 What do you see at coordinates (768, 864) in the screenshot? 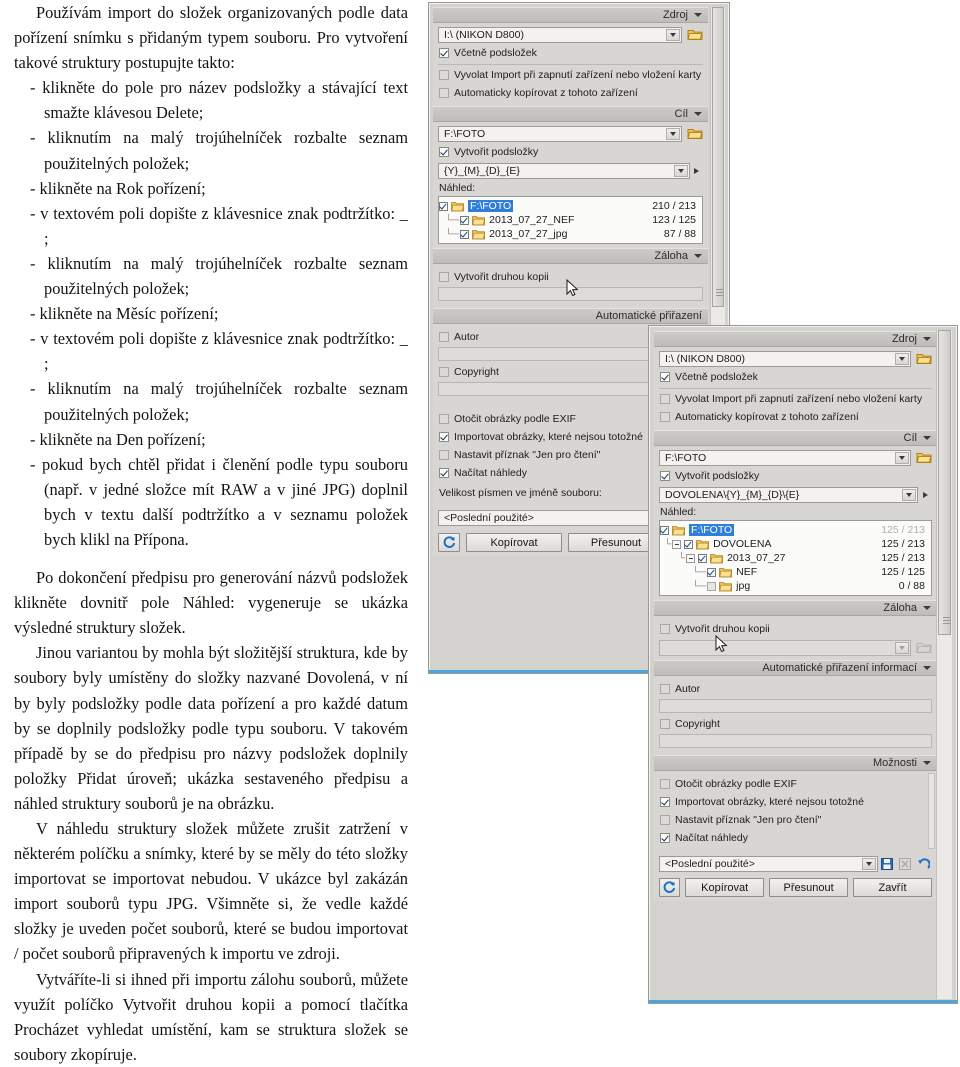
I see `preset-combo: <Poslední použité>` at bounding box center [768, 864].